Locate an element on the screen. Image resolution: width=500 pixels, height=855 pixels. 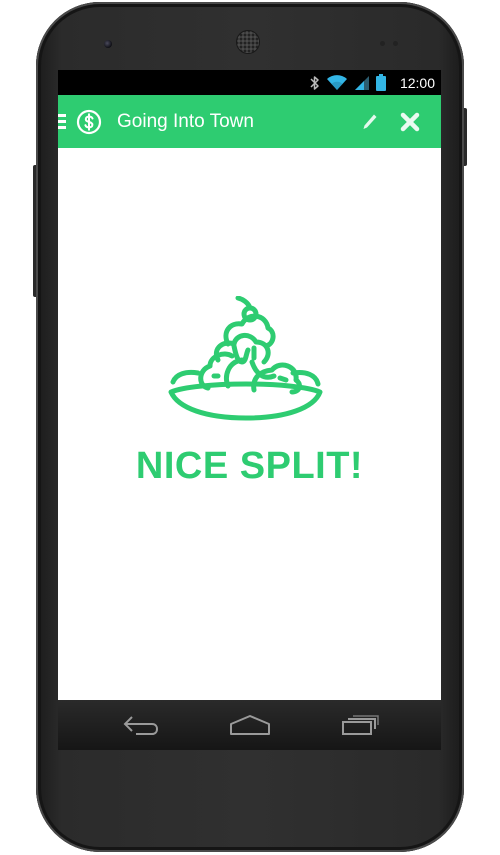
back-button is located at coordinates (141, 725).